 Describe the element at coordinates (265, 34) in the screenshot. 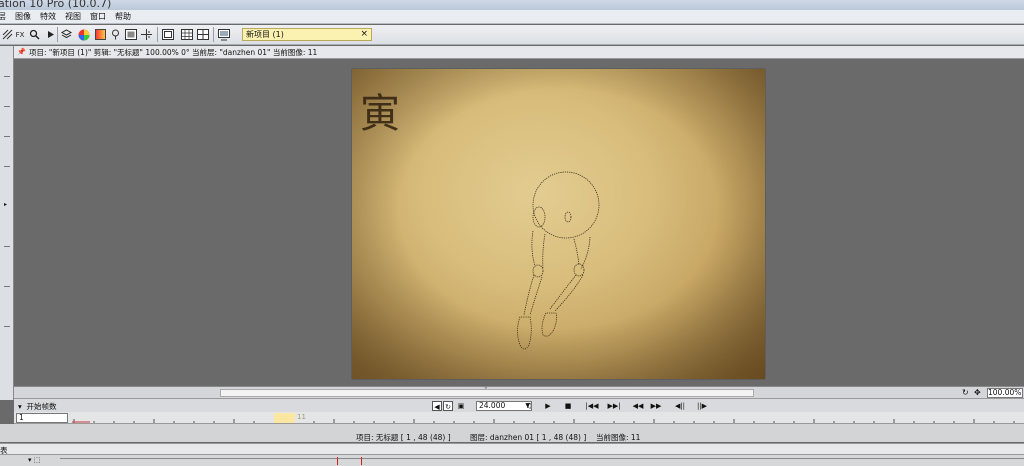

I see `document-tab-label: 新项目 (1)` at that location.